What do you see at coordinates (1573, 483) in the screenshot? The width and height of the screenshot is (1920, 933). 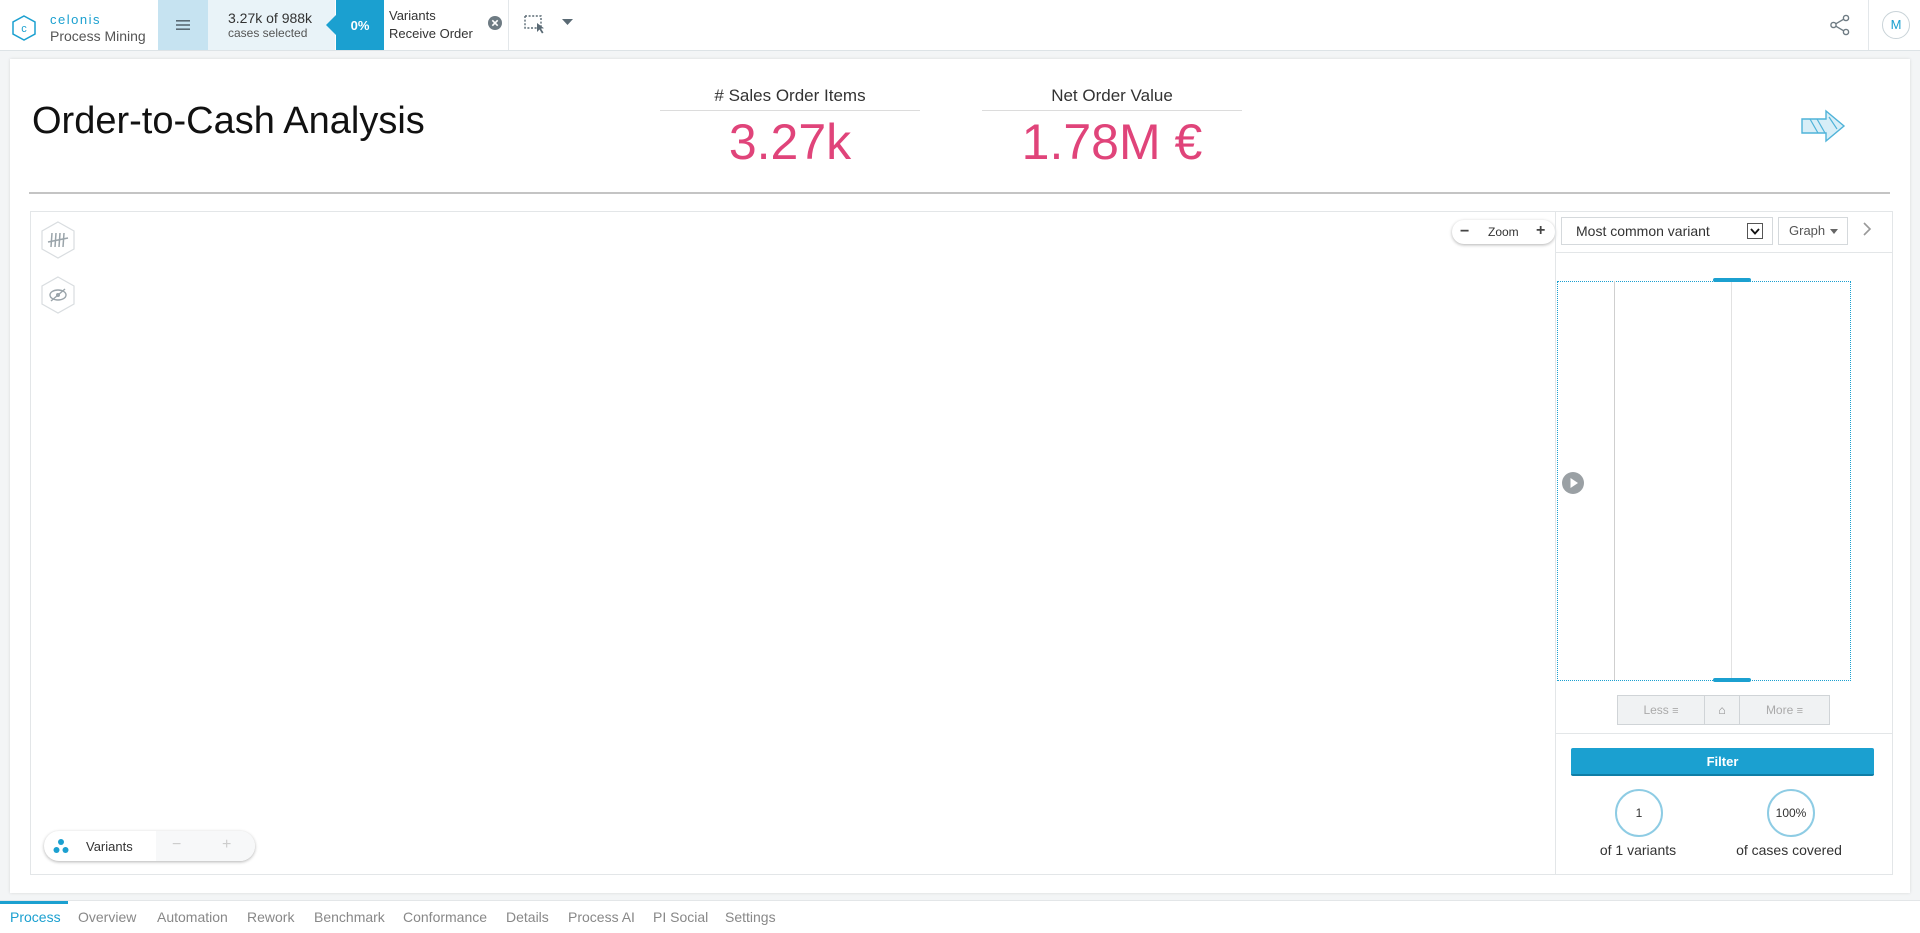 I see `play-icon` at bounding box center [1573, 483].